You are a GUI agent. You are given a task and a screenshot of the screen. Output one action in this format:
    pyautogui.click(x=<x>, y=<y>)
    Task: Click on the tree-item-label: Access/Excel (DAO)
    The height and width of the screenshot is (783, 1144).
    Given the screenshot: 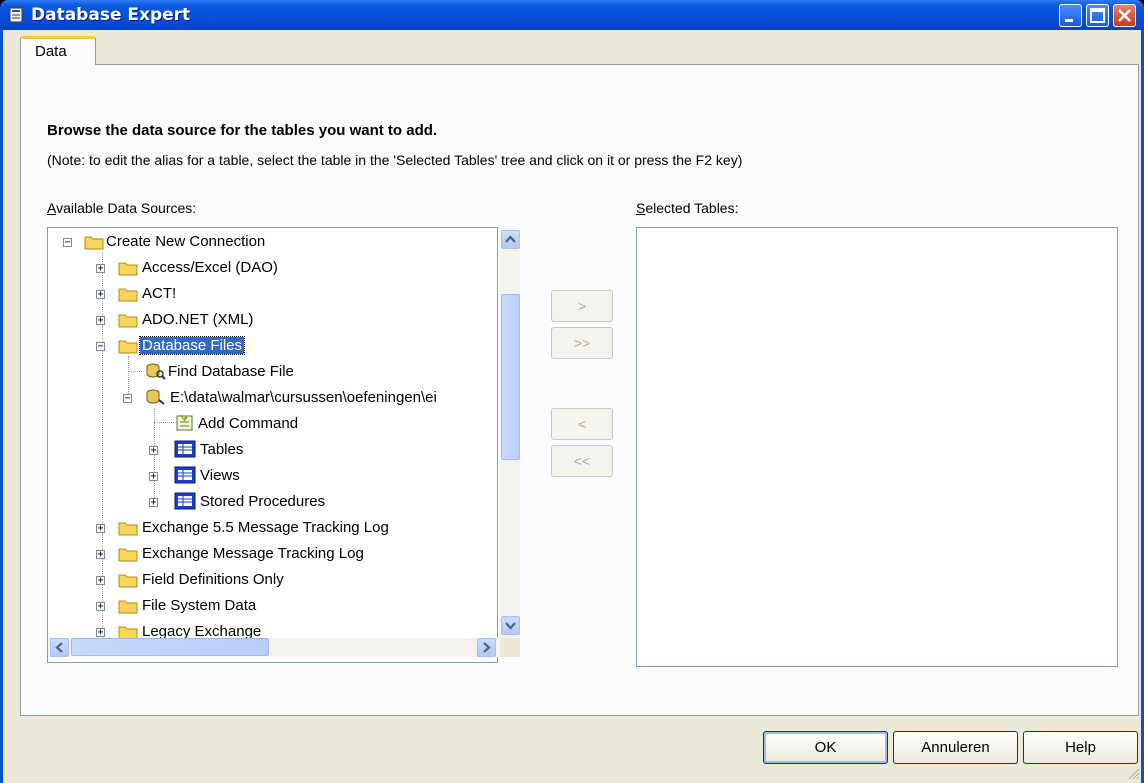 What is the action you would take?
    pyautogui.click(x=210, y=267)
    